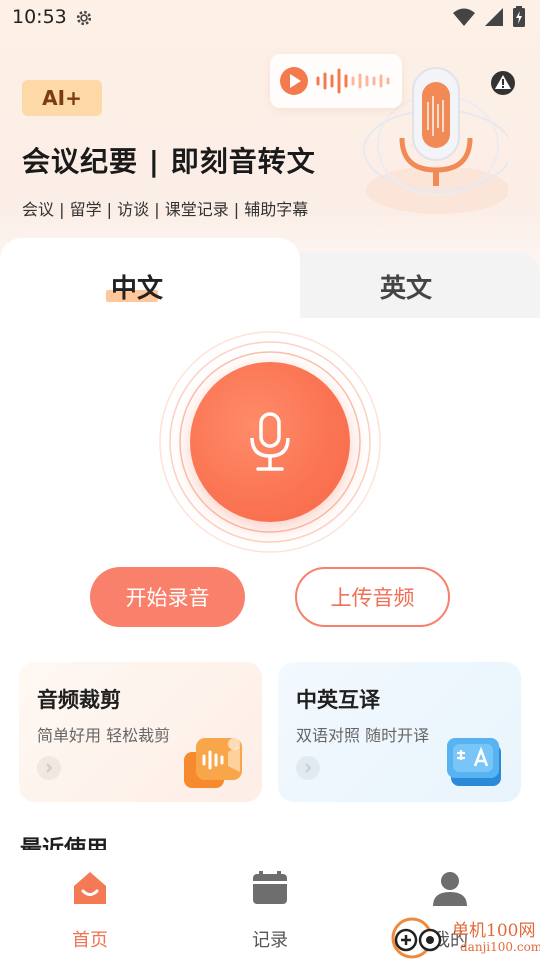 This screenshot has height=960, width=540. What do you see at coordinates (165, 209) in the screenshot?
I see `page-subtitle: 会议 | 留学 | 访谈 | 课堂记录 | 辅助字幕` at bounding box center [165, 209].